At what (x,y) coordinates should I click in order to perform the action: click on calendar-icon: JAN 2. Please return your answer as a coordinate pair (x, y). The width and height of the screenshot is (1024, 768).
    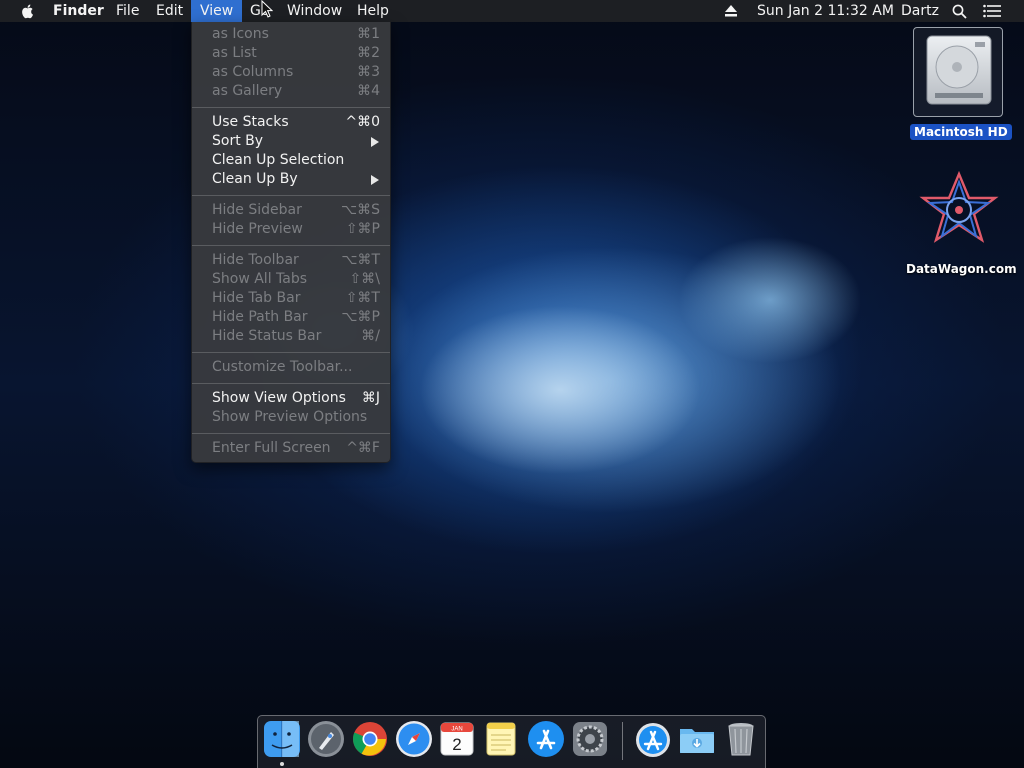
    Looking at the image, I should click on (457, 739).